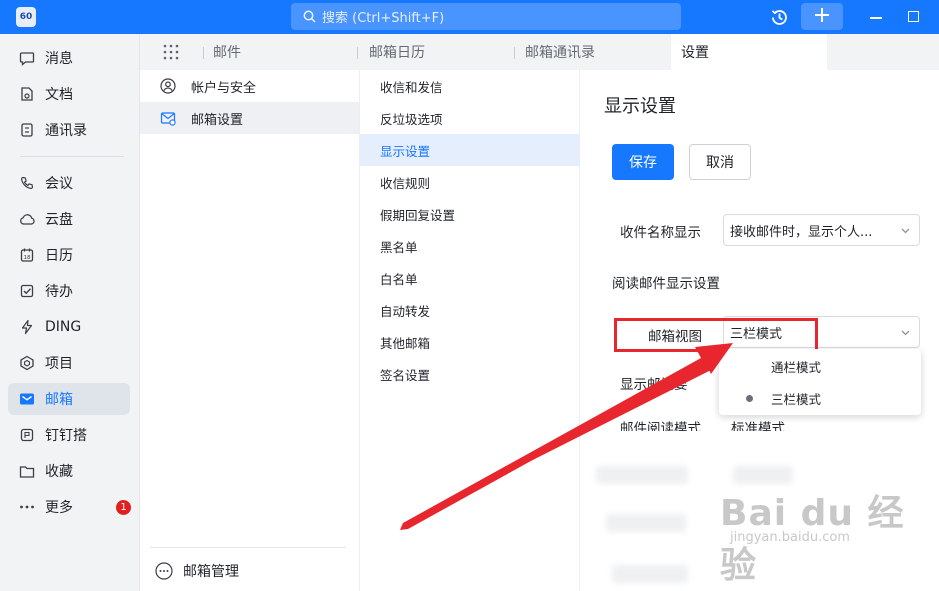 The height and width of the screenshot is (591, 939). What do you see at coordinates (469, 150) in the screenshot?
I see `settings-menu-item-display: 显示设置` at bounding box center [469, 150].